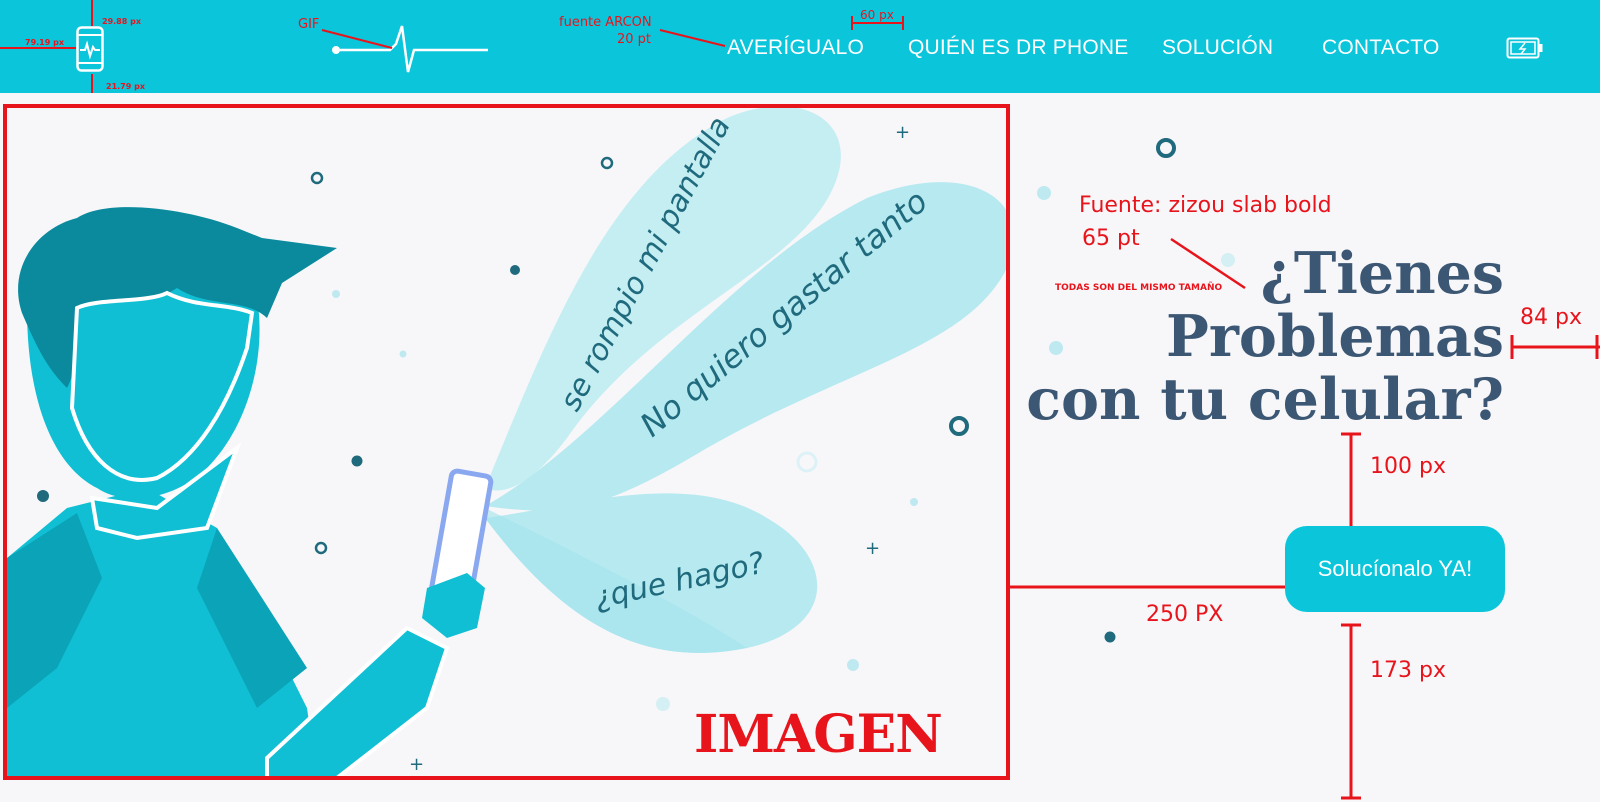 This screenshot has width=1600, height=802. I want to click on annotation-nav-size: 20 pt, so click(634, 39).